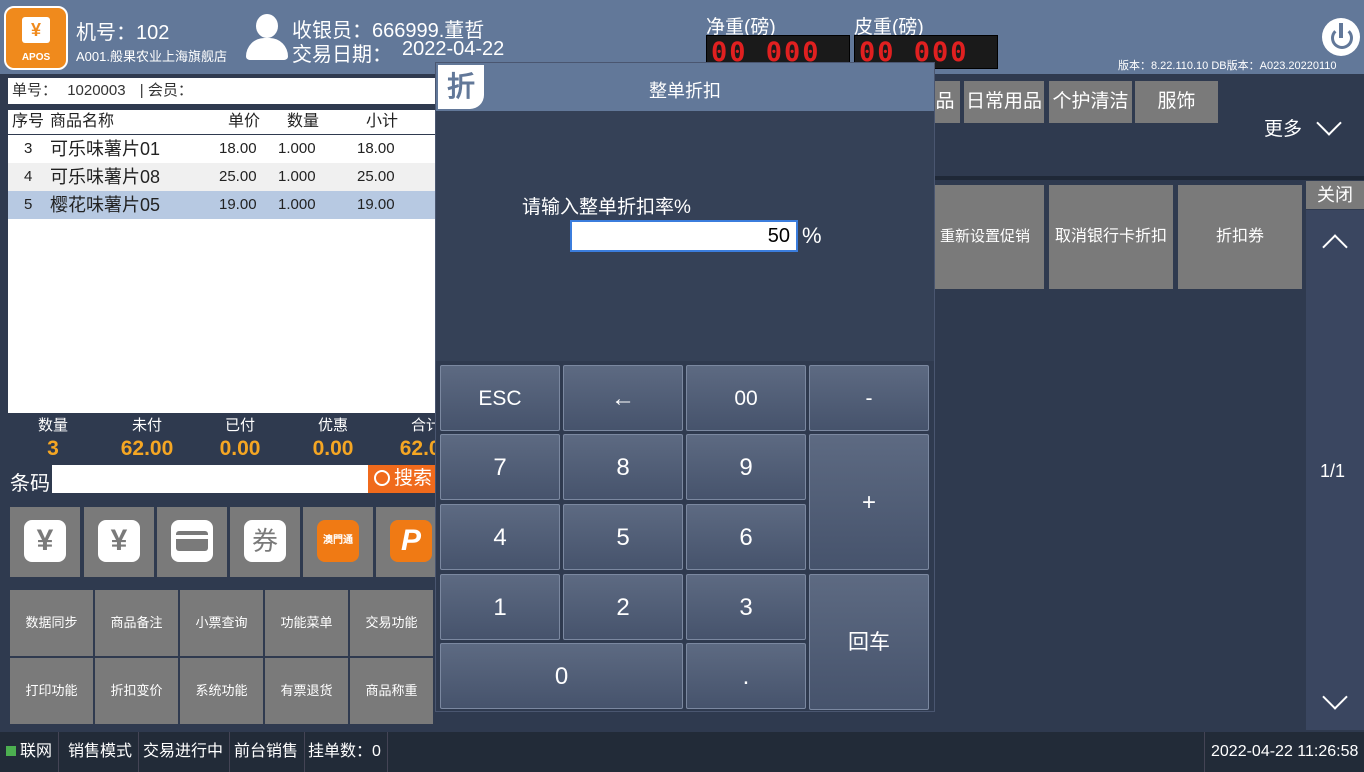 This screenshot has width=1364, height=772. Describe the element at coordinates (210, 479) in the screenshot. I see `barcode-input` at that location.